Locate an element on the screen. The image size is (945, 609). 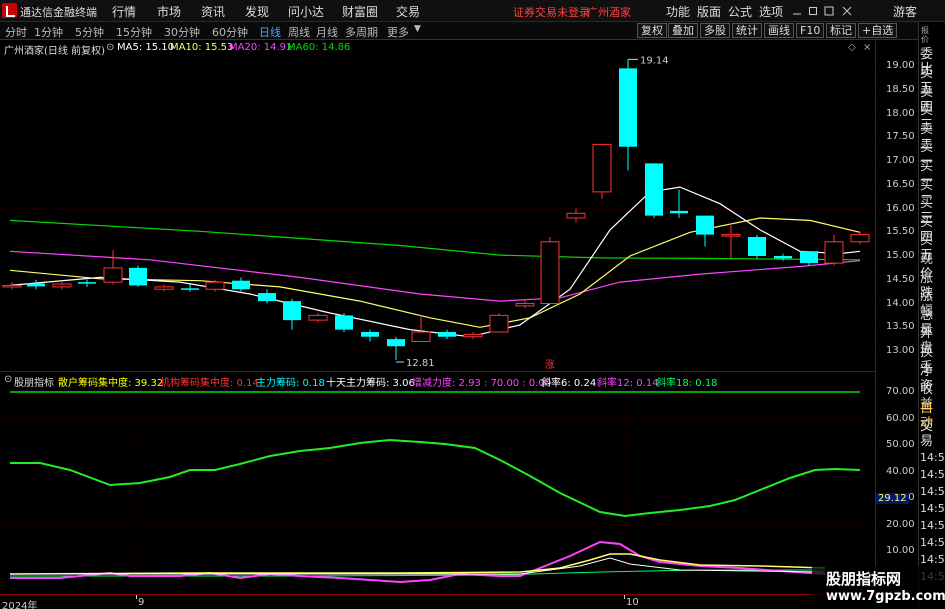
add-watchlist-button: +自选 is located at coordinates (878, 30).